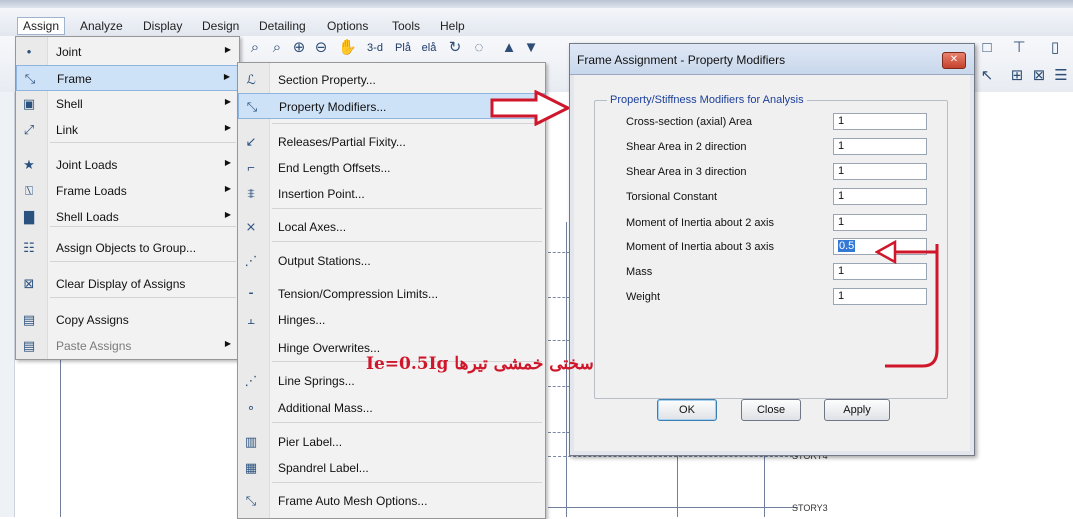 The height and width of the screenshot is (519, 1073). What do you see at coordinates (251, 348) in the screenshot?
I see `hinge-overwrites-icon` at bounding box center [251, 348].